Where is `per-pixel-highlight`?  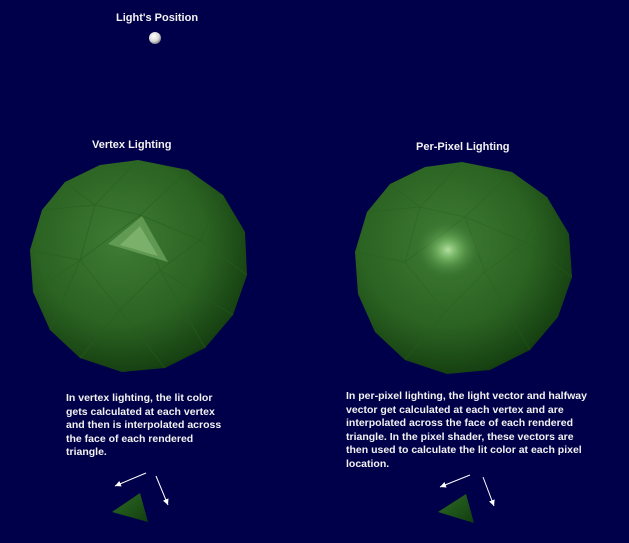 per-pixel-highlight is located at coordinates (448, 250).